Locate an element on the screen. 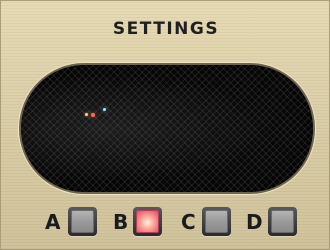 The image size is (330, 250). setting-b-button is located at coordinates (147, 221).